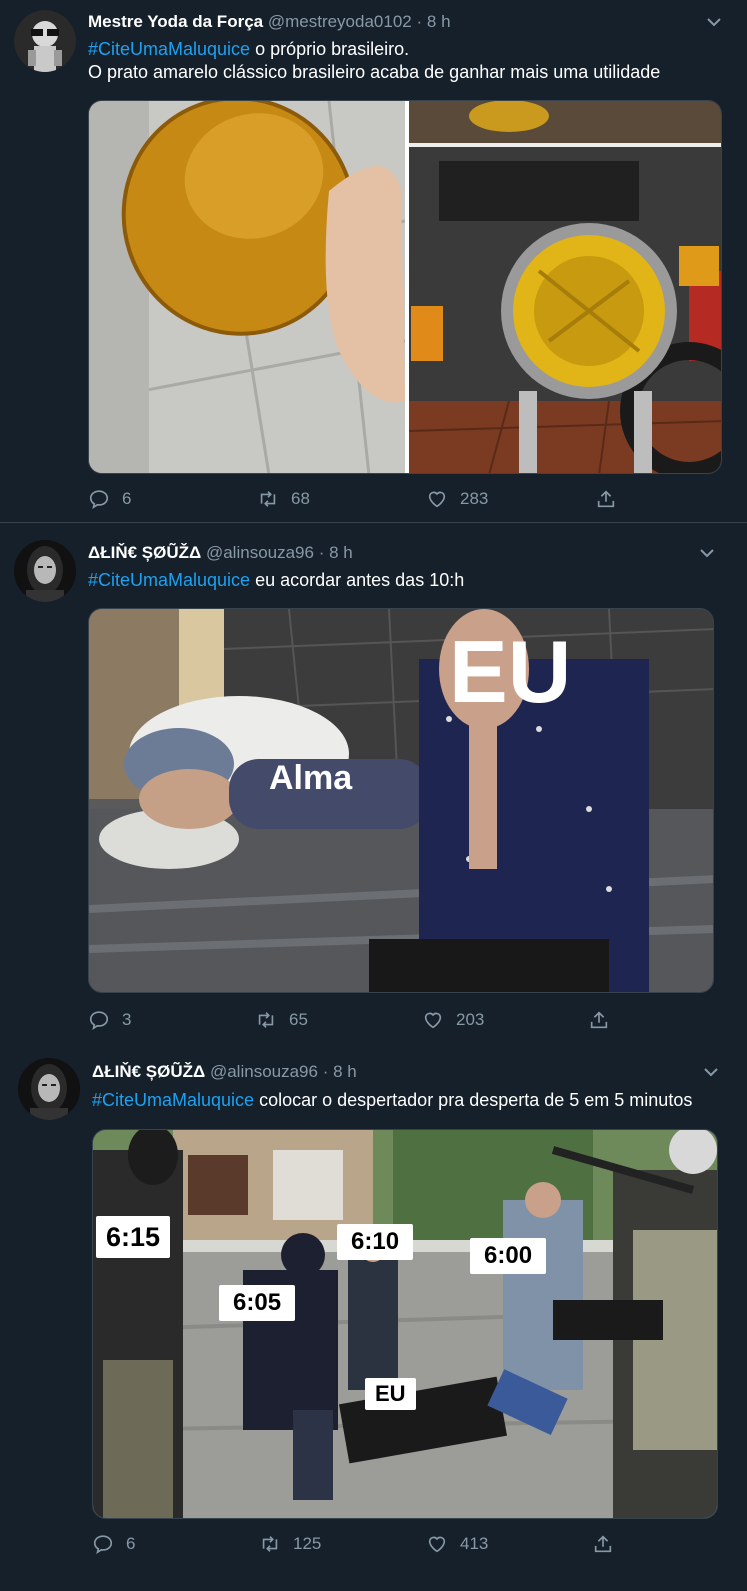 Image resolution: width=747 pixels, height=1591 pixels. Describe the element at coordinates (508, 1256) in the screenshot. I see `meme-label-600: 6:00` at that location.